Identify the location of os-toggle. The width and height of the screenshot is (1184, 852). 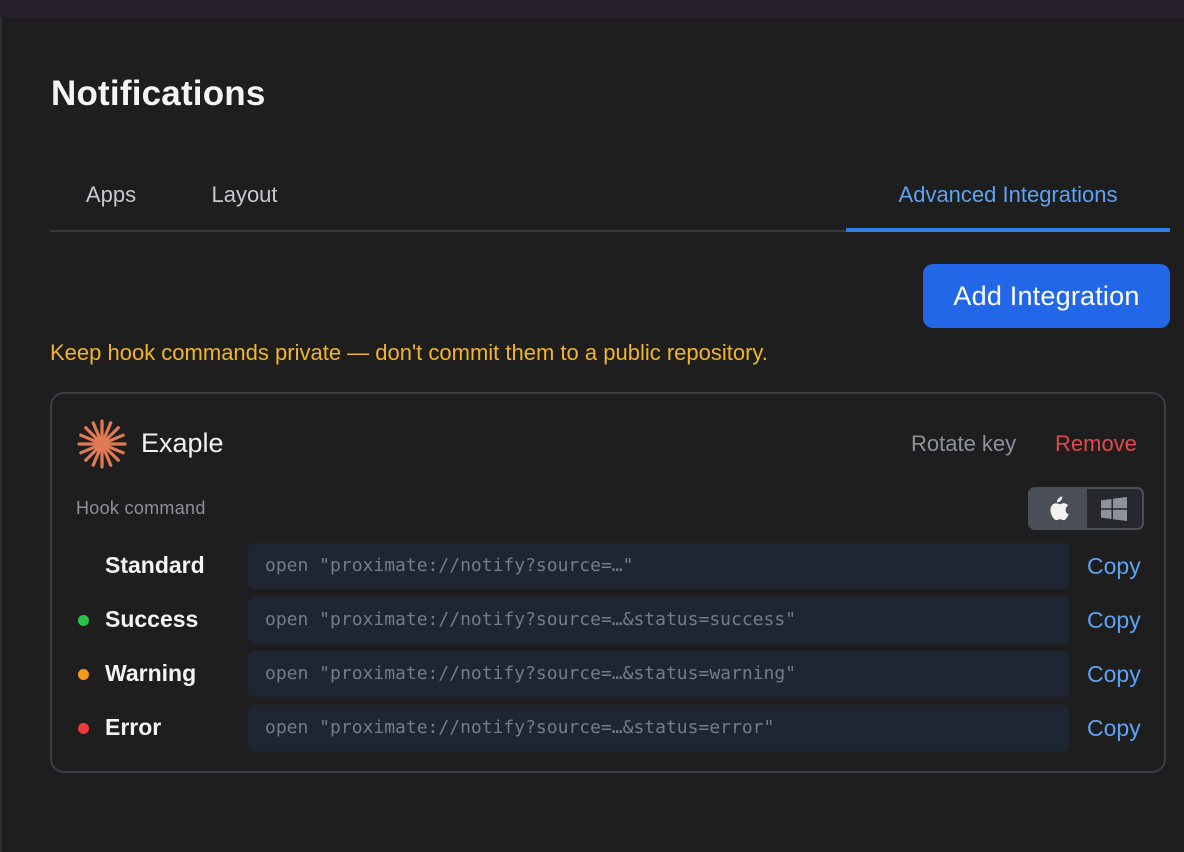
(1086, 508).